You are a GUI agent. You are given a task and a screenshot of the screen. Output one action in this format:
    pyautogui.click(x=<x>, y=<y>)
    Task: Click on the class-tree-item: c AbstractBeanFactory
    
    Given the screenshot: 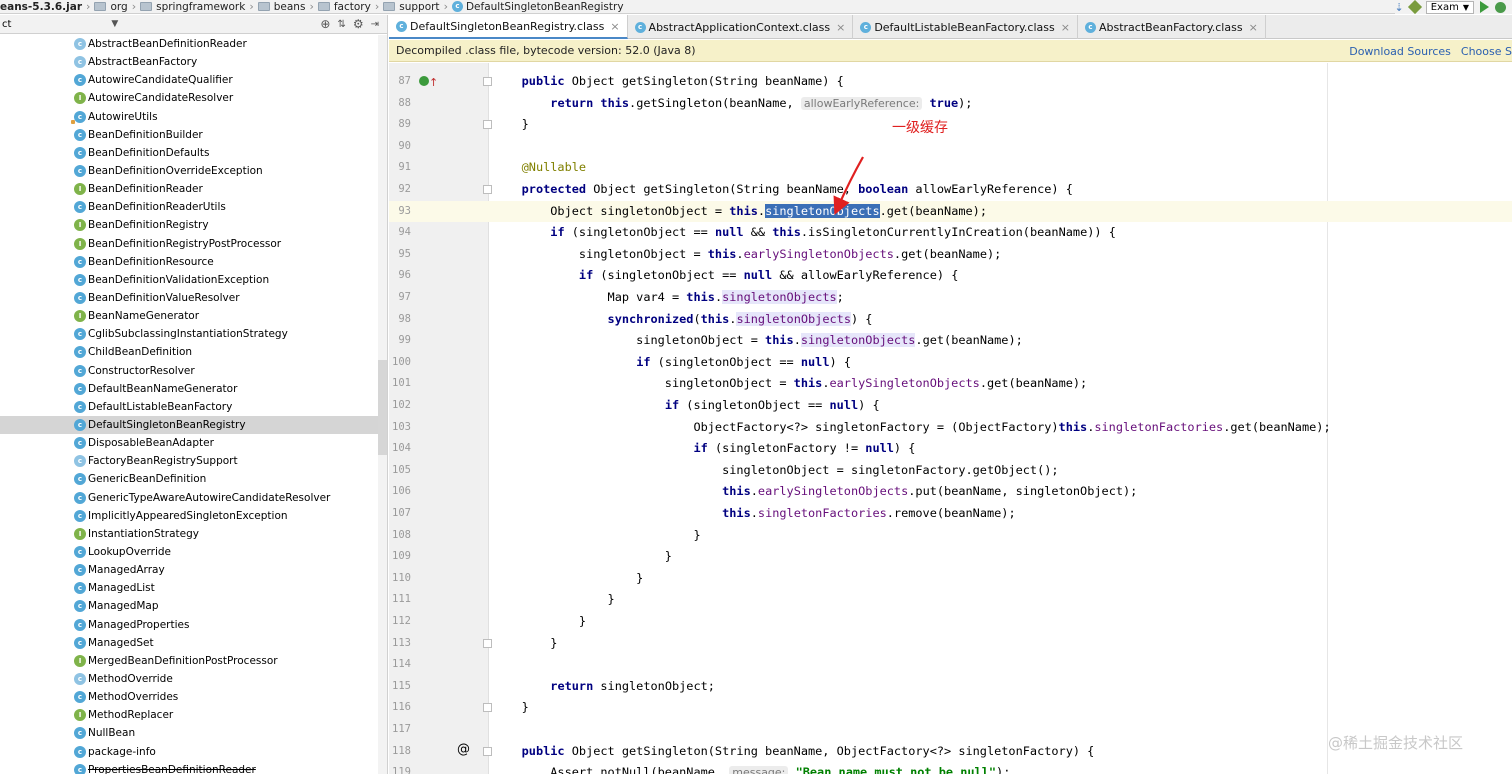 What is the action you would take?
    pyautogui.click(x=189, y=62)
    